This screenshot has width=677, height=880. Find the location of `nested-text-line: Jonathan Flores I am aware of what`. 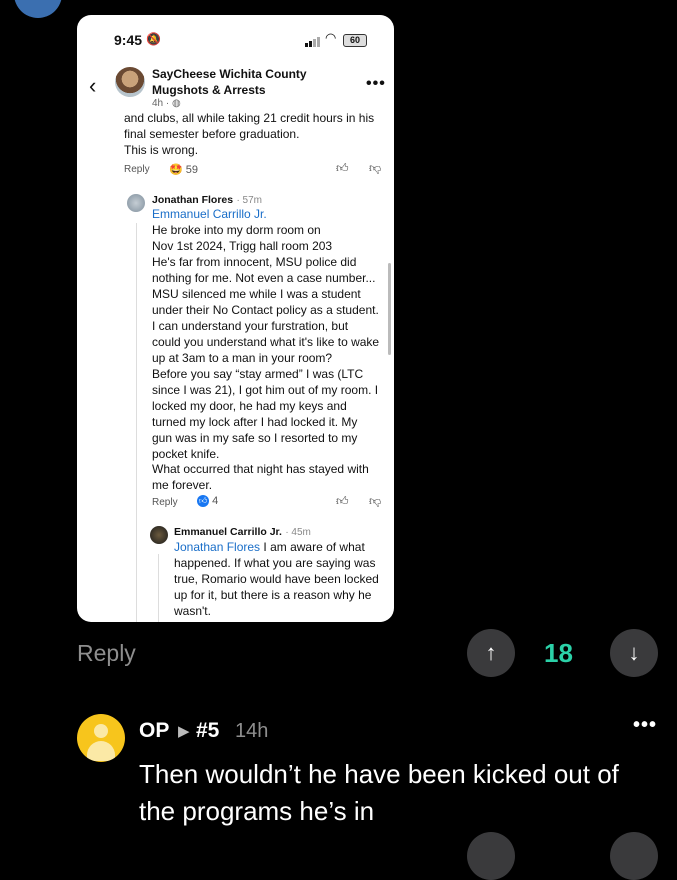

nested-text-line: Jonathan Flores I am aware of what is located at coordinates (269, 547).